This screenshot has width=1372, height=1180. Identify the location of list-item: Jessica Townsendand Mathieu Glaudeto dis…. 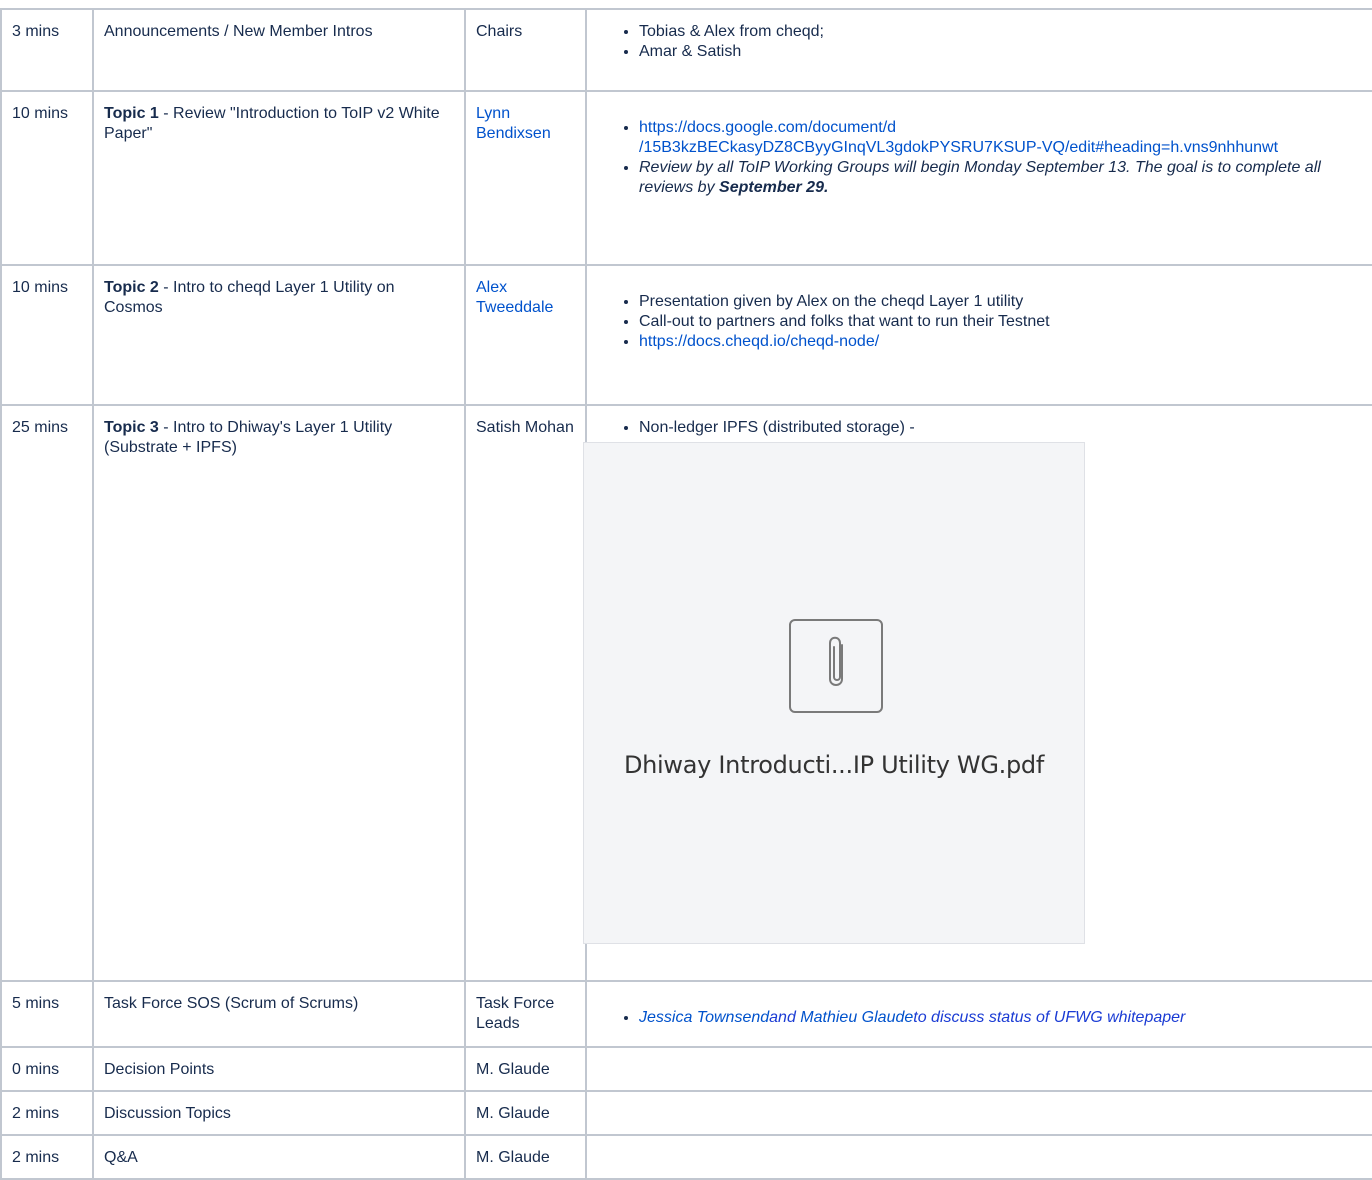
(1002, 1018).